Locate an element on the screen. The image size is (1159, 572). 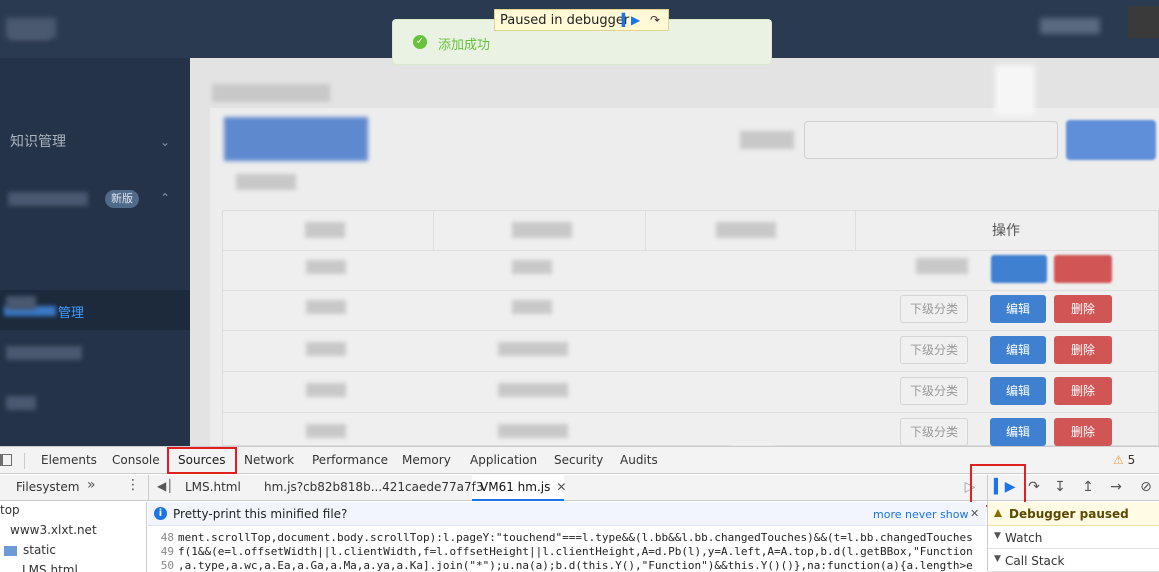
tree-item: www3.xlxt.net is located at coordinates (53, 530).